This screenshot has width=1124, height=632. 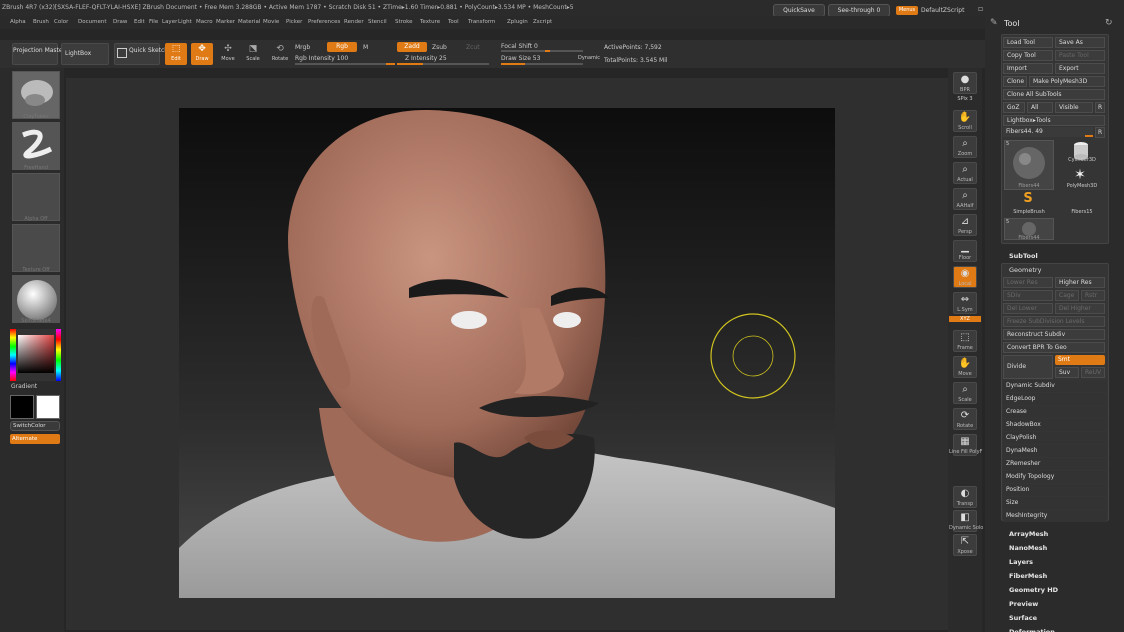 I want to click on menu-zscript: Zscript, so click(x=542, y=22).